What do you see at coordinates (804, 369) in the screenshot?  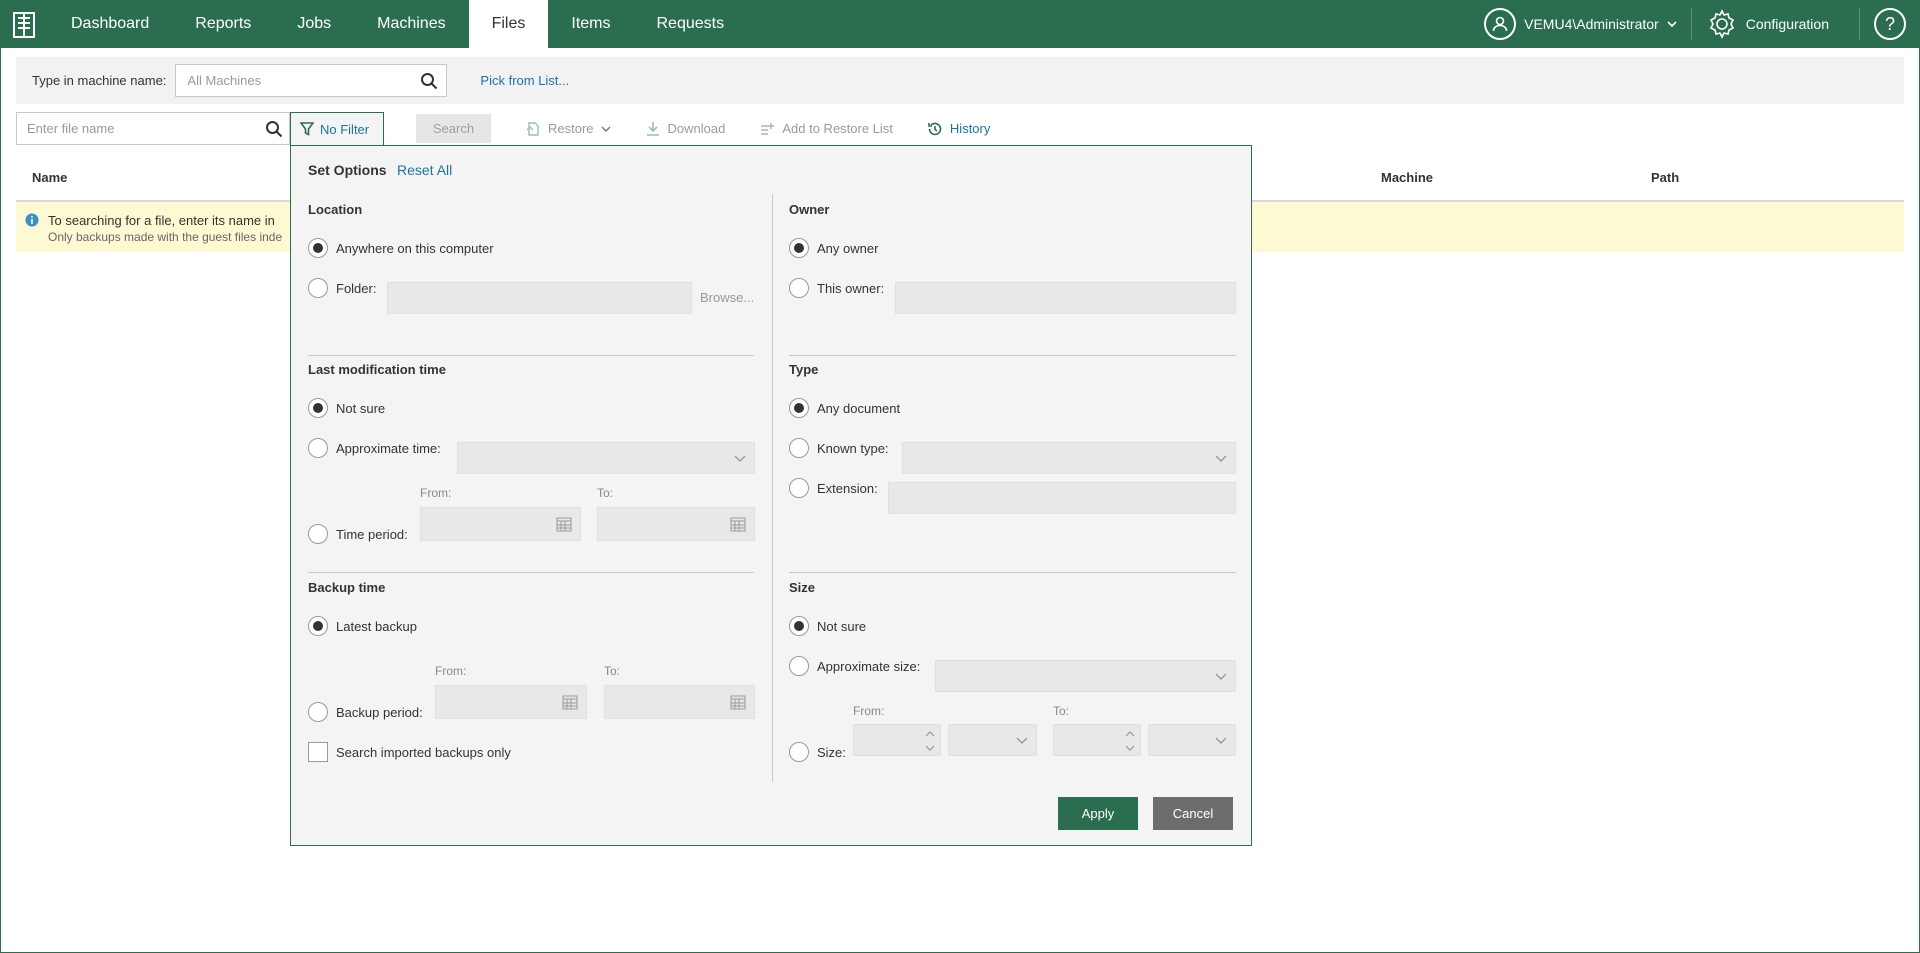 I see `type-title: Type` at bounding box center [804, 369].